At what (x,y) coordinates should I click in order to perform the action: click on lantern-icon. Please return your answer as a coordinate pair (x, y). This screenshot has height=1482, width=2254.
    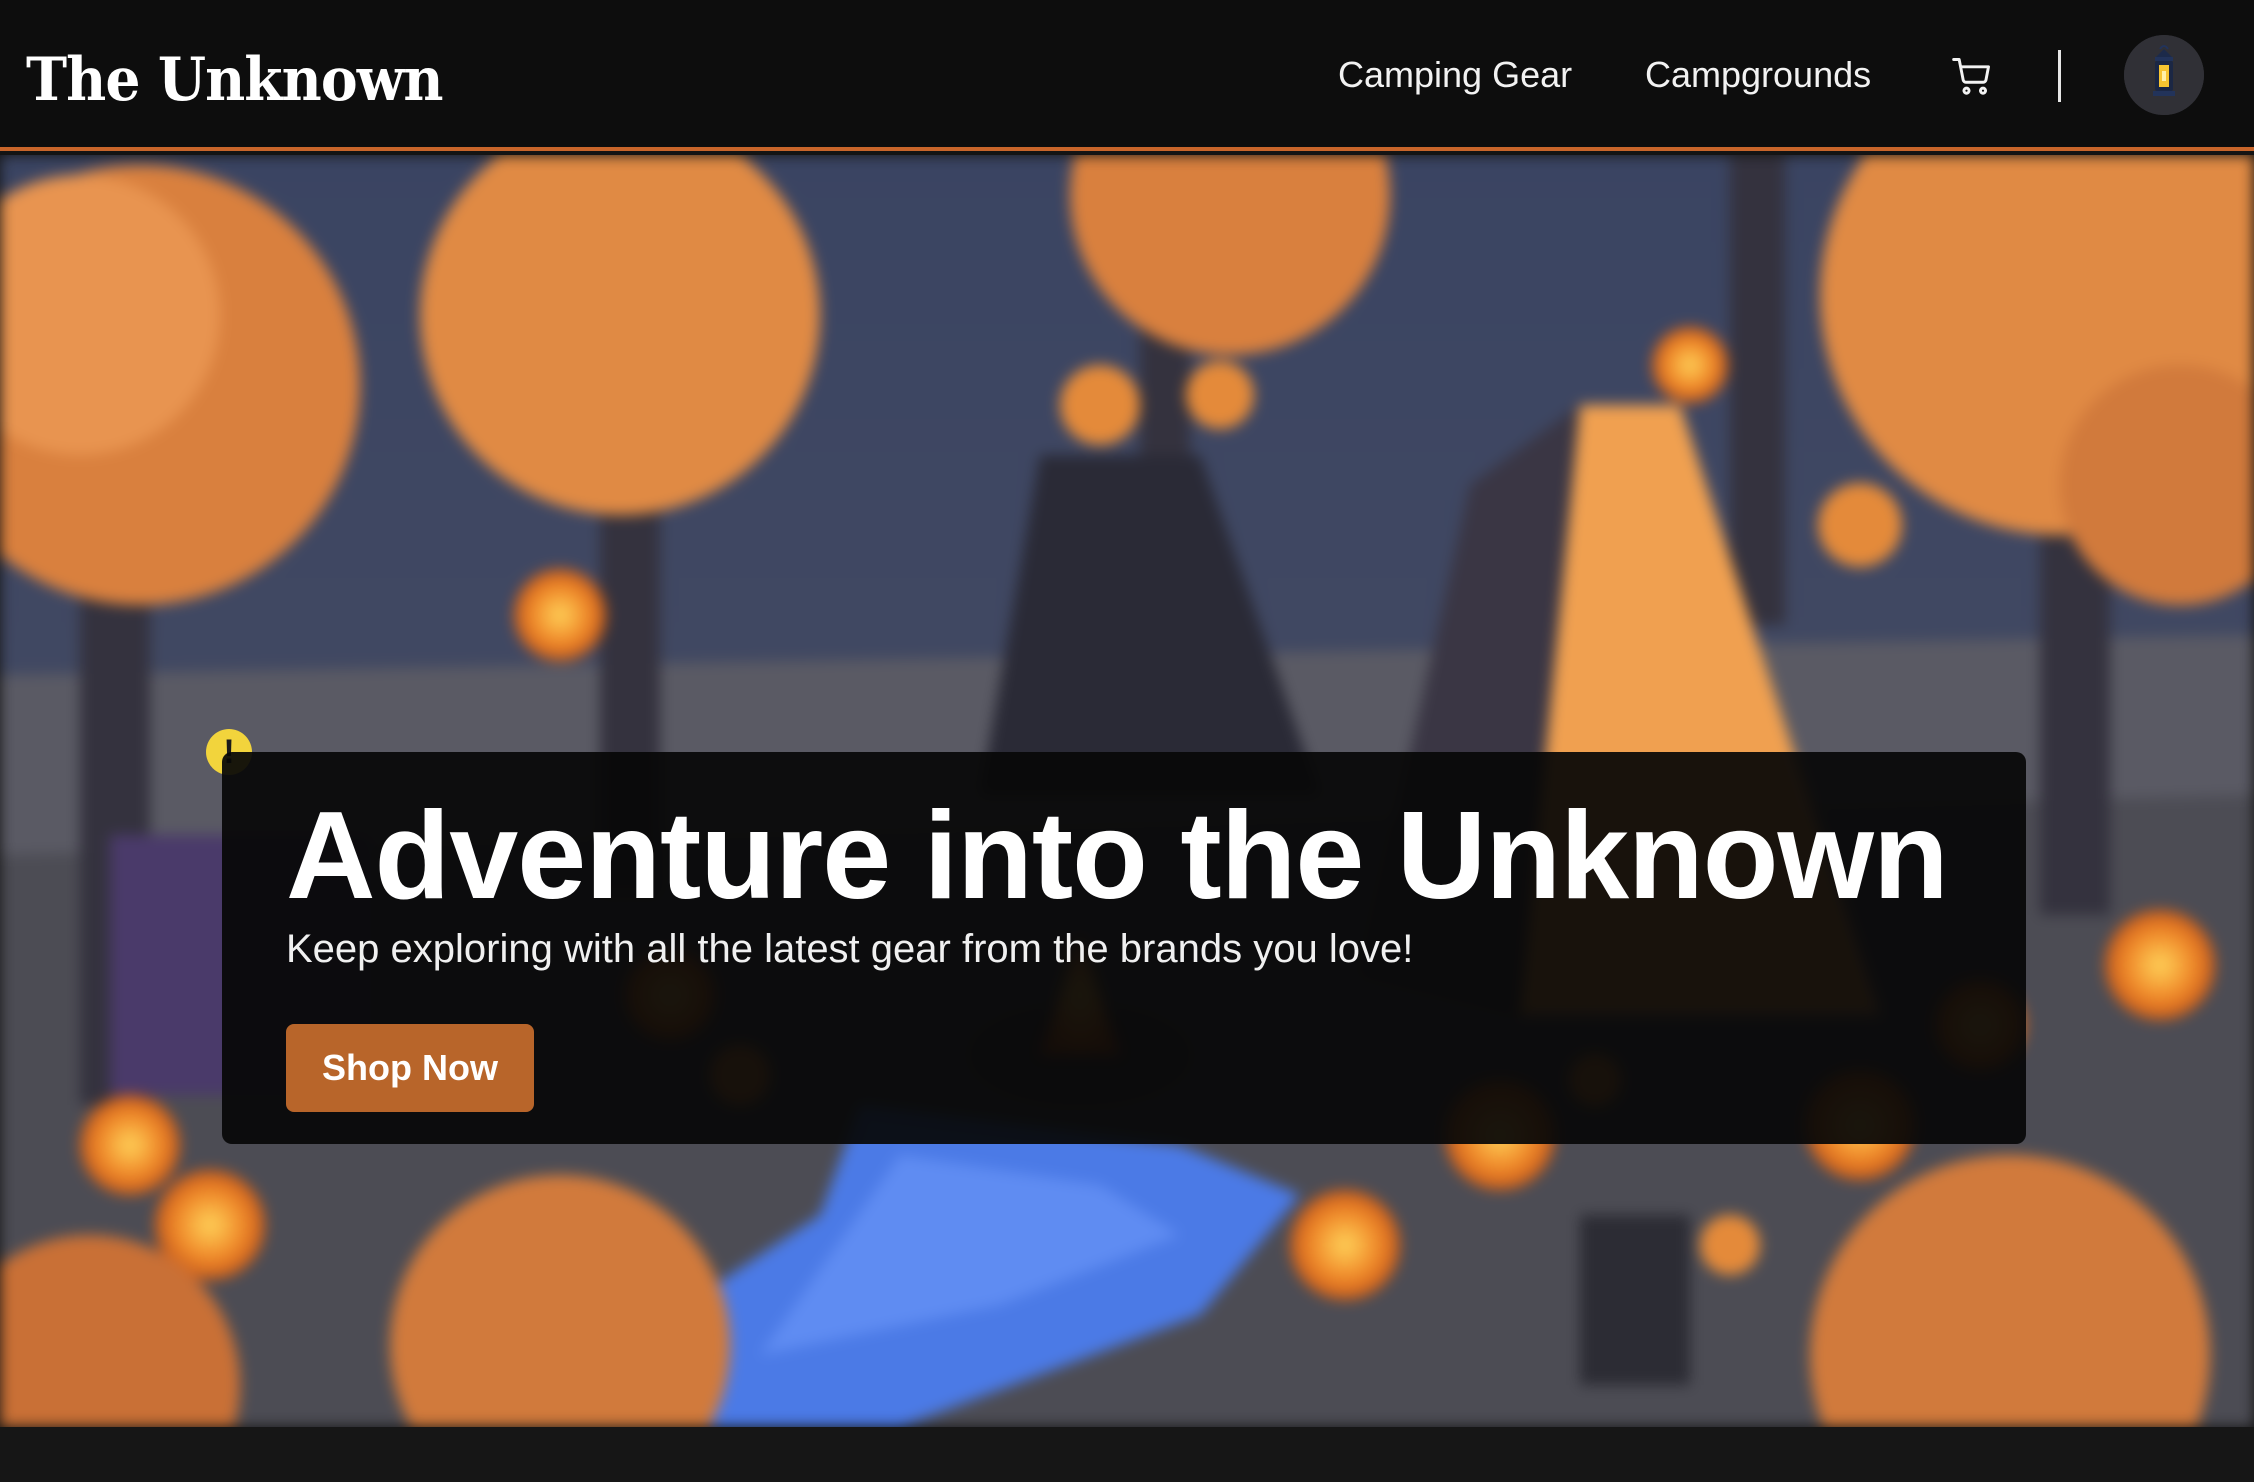
    Looking at the image, I should click on (2164, 75).